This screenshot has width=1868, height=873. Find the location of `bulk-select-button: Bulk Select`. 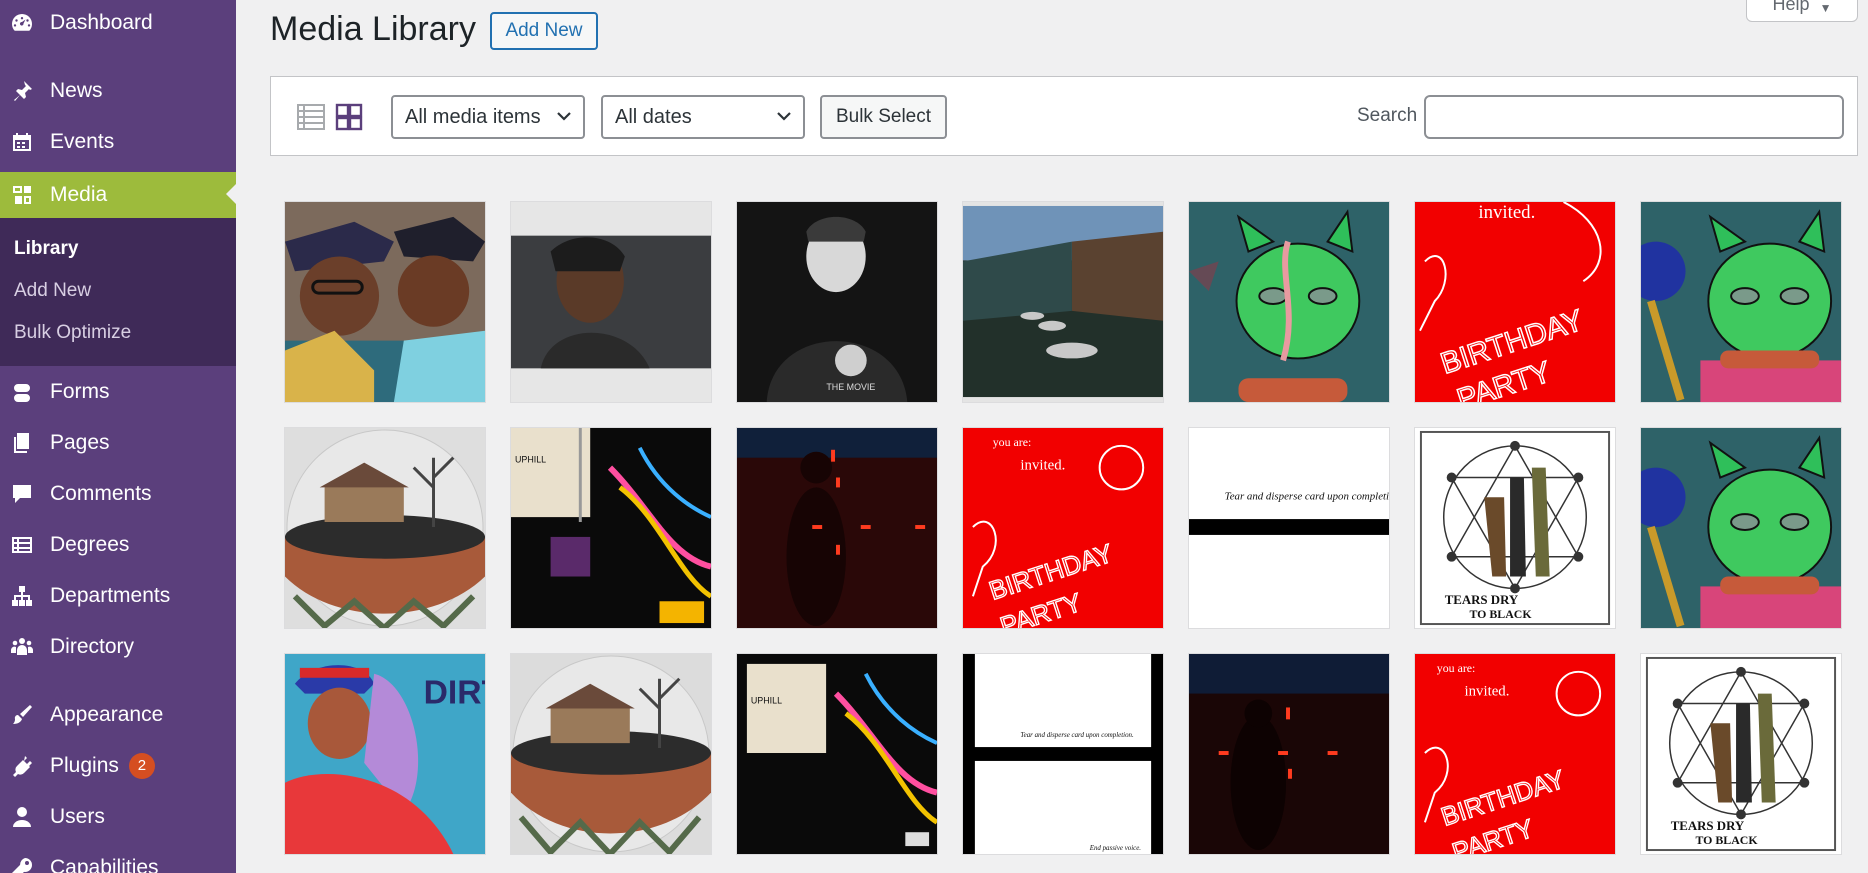

bulk-select-button: Bulk Select is located at coordinates (883, 117).